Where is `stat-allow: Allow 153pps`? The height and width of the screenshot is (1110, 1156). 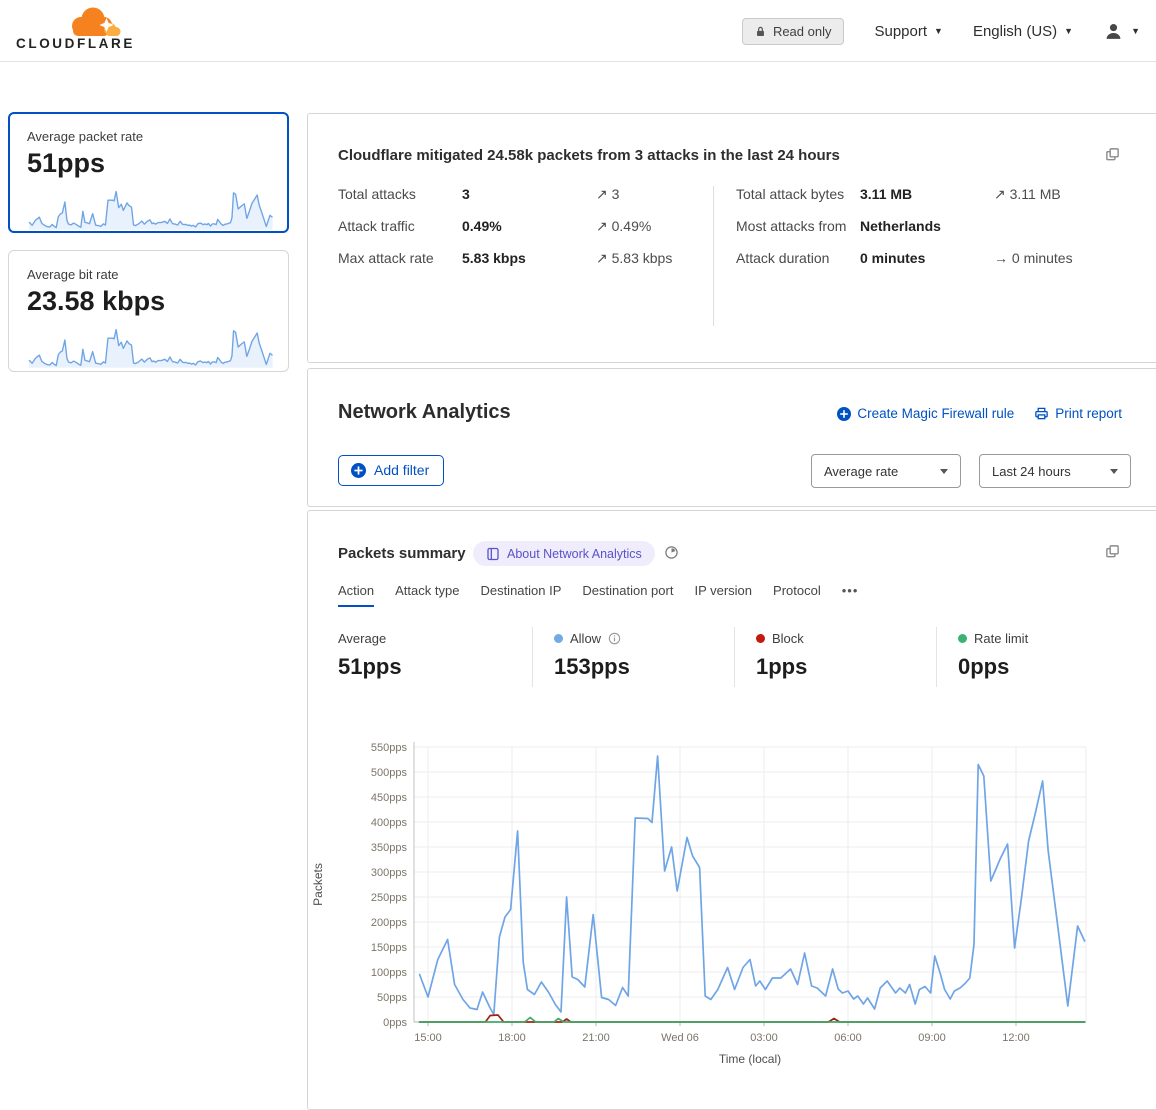 stat-allow: Allow 153pps is located at coordinates (592, 655).